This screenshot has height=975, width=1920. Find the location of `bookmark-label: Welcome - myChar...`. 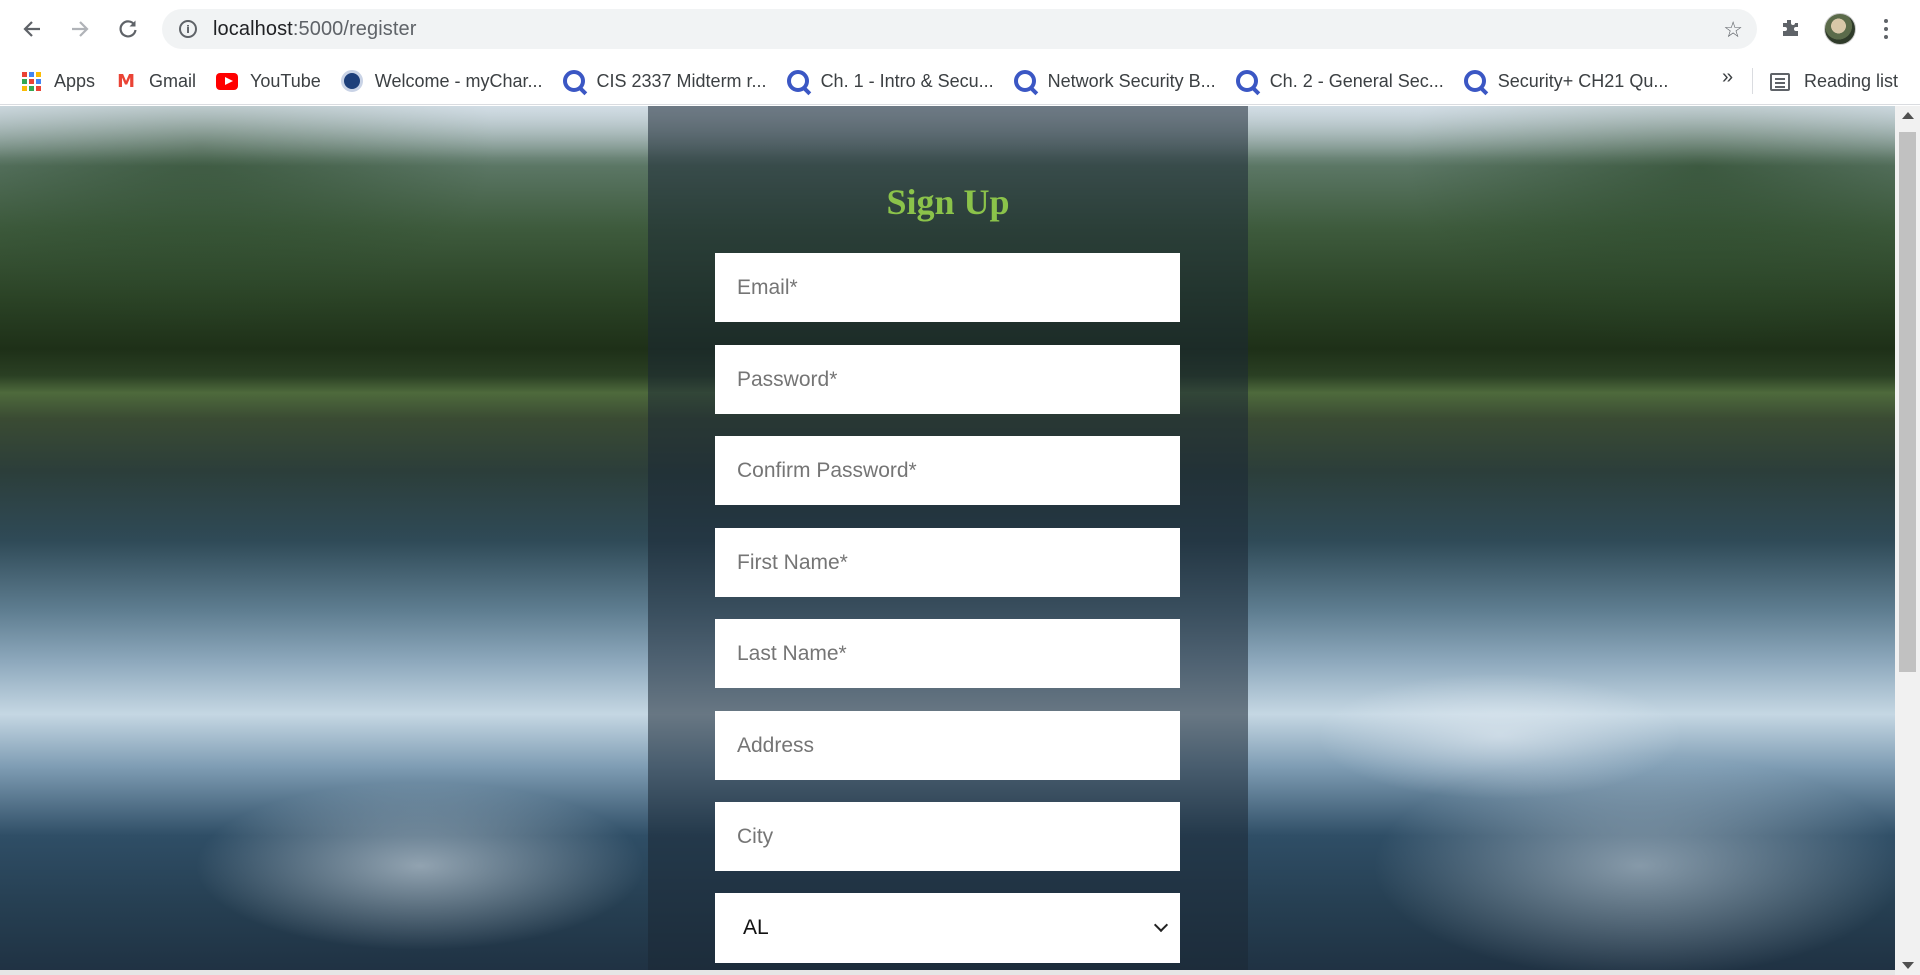

bookmark-label: Welcome - myChar... is located at coordinates (458, 80).